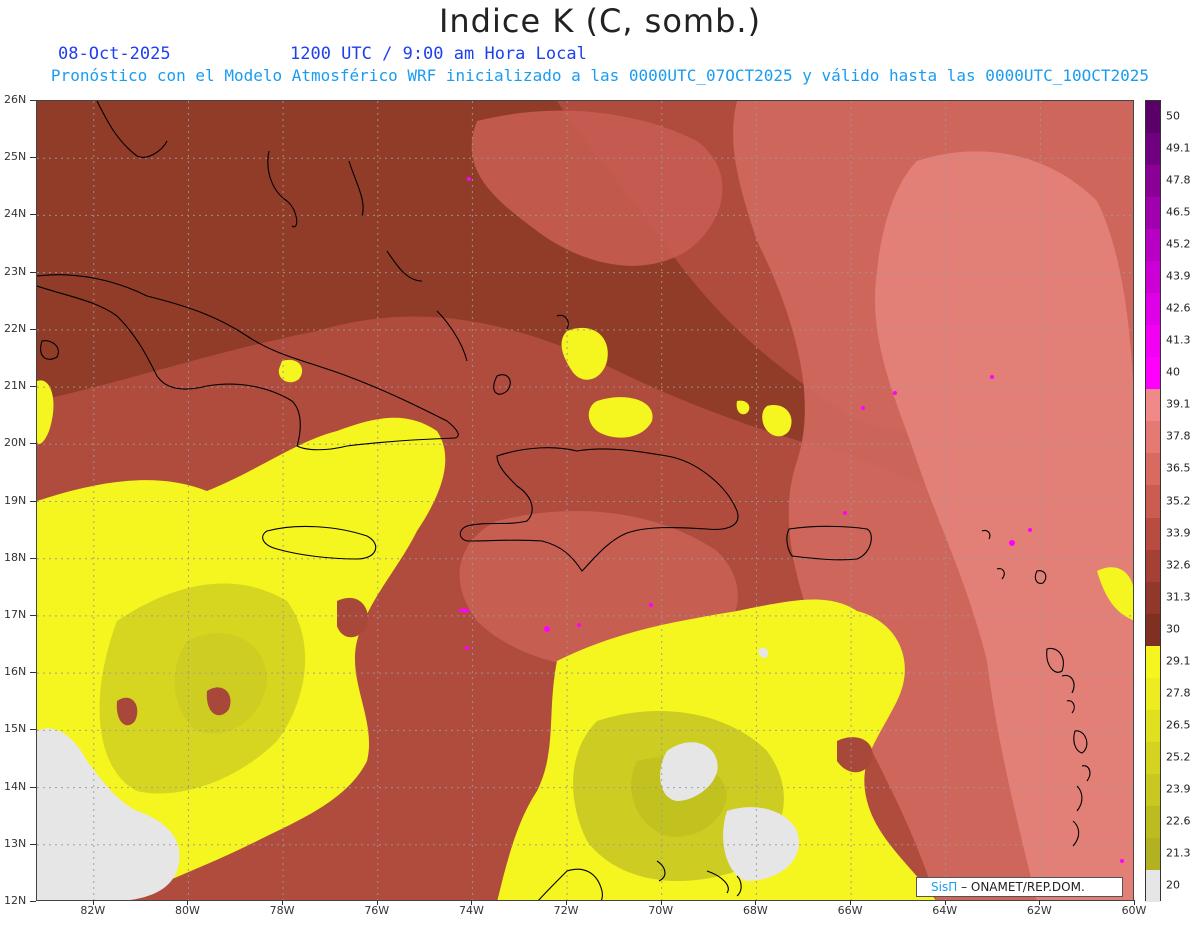 The image size is (1200, 927). Describe the element at coordinates (1178, 244) in the screenshot. I see `colorbar-label: 45.2` at that location.